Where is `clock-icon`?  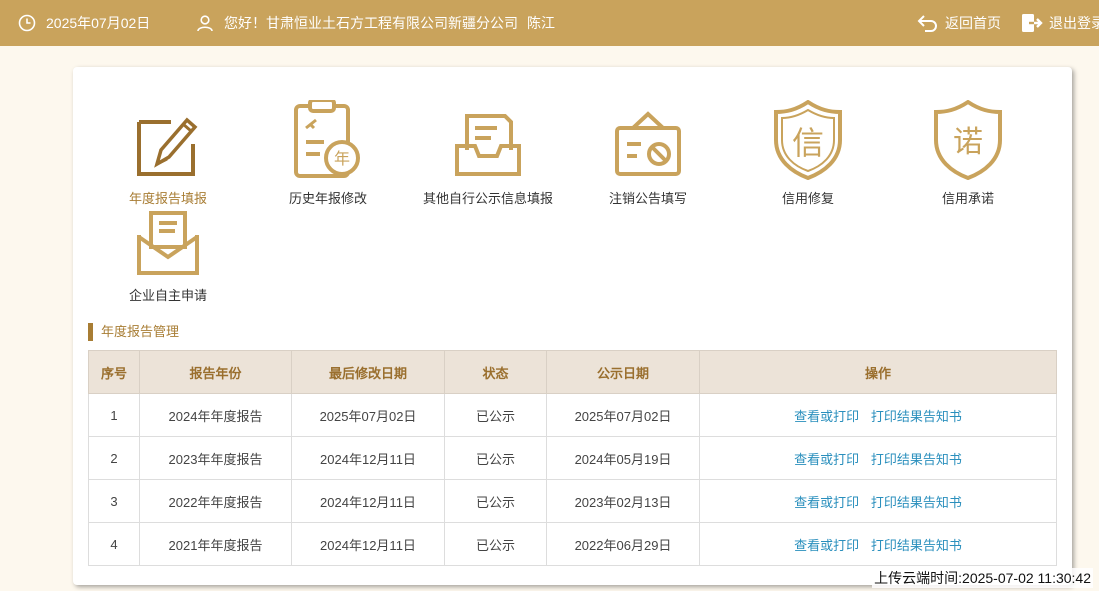
clock-icon is located at coordinates (27, 23).